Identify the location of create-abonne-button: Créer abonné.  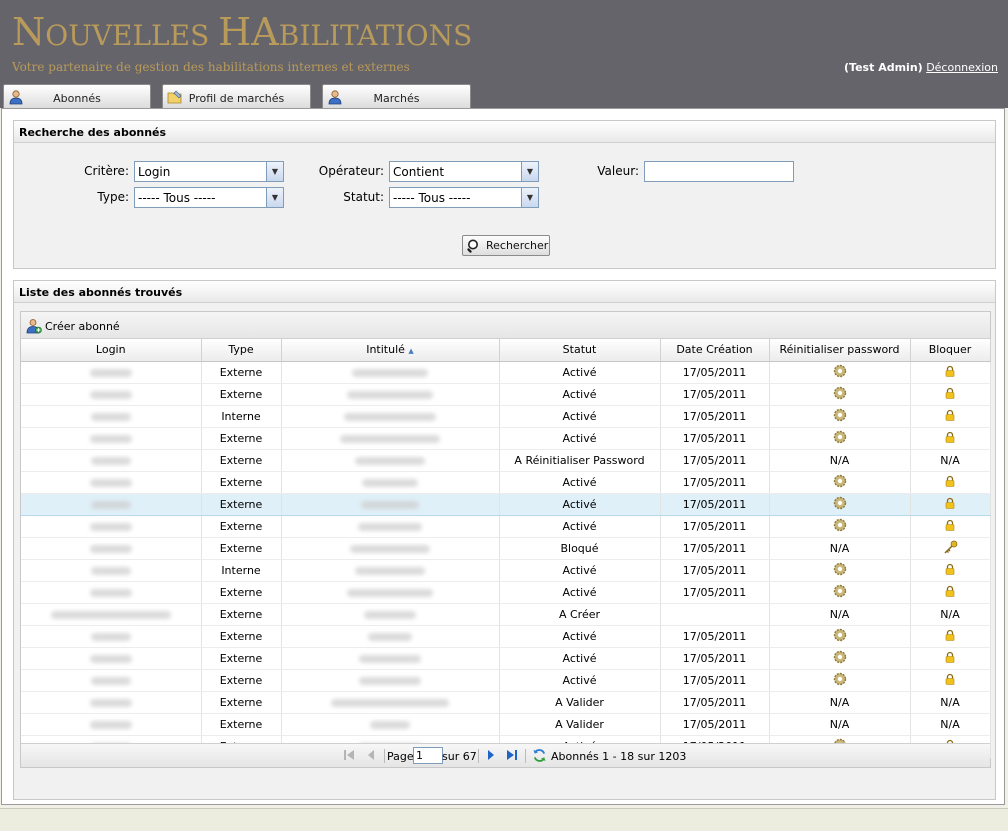
(73, 326).